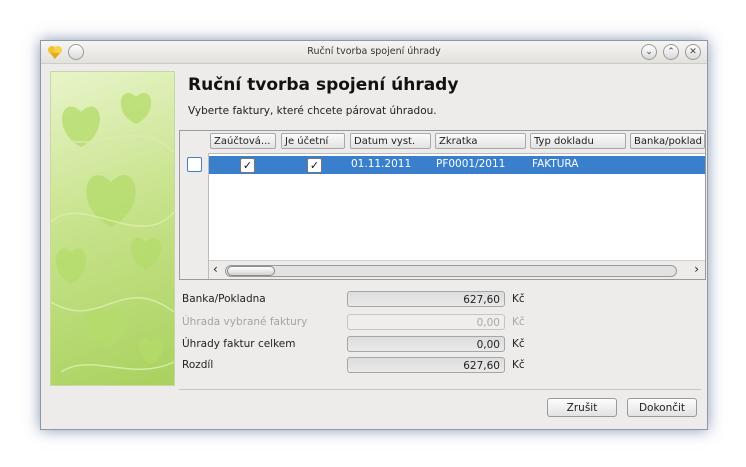  I want to click on column-header-je-ucetni: Je účetní, so click(313, 141).